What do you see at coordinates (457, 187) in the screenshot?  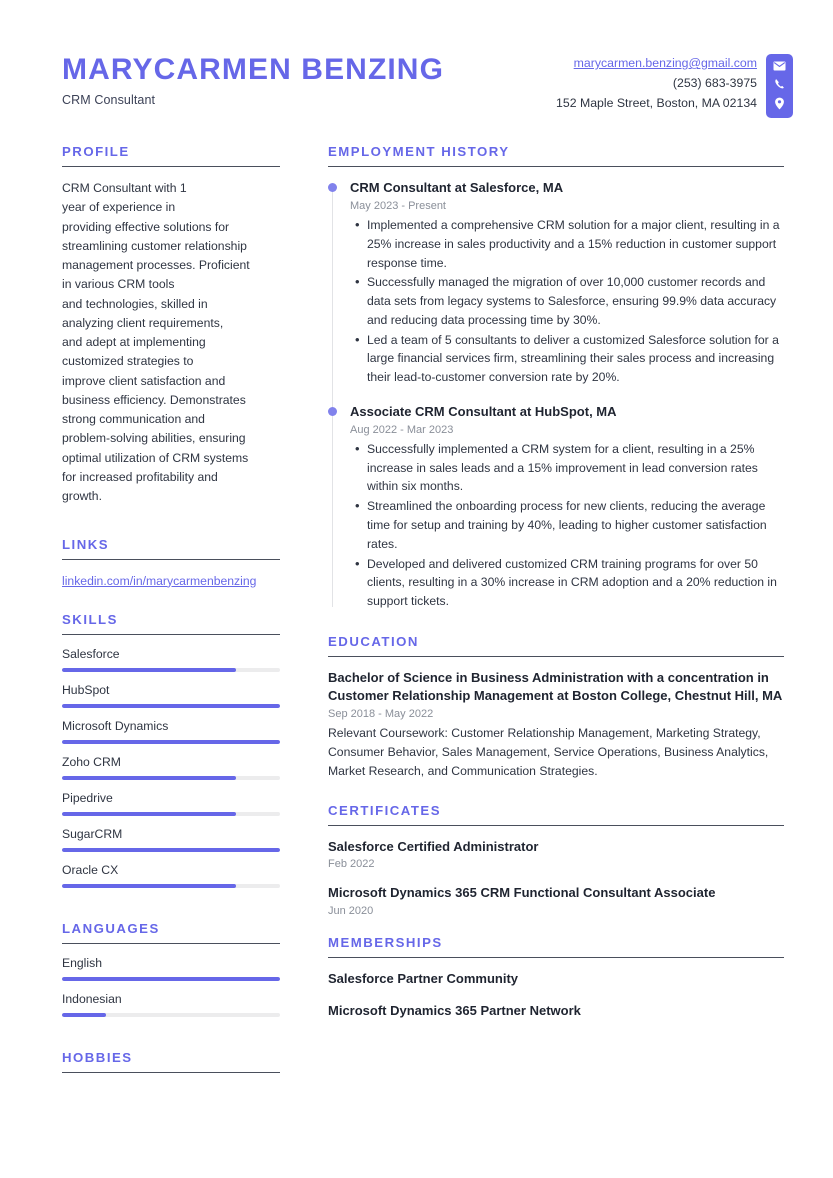 I see `employment-title: CRM Consultant at Salesforce, MA` at bounding box center [457, 187].